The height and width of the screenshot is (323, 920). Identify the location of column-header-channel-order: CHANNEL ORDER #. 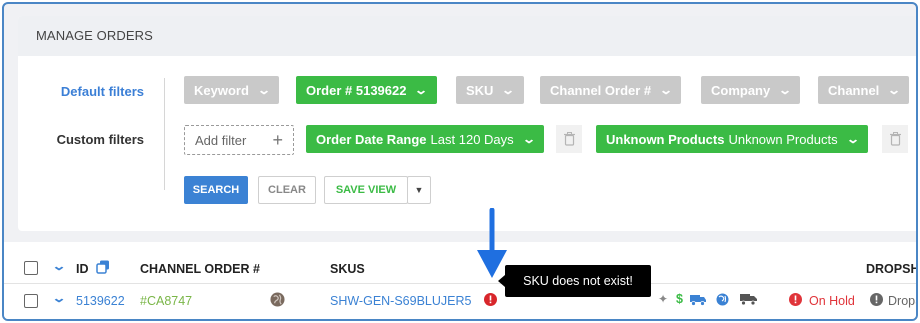
(200, 269).